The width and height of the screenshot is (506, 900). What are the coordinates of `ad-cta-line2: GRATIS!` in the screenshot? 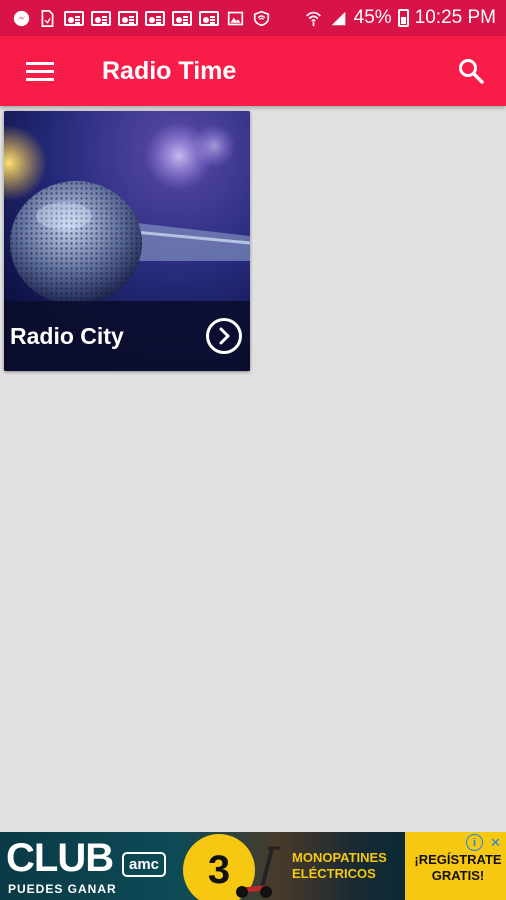 It's located at (458, 875).